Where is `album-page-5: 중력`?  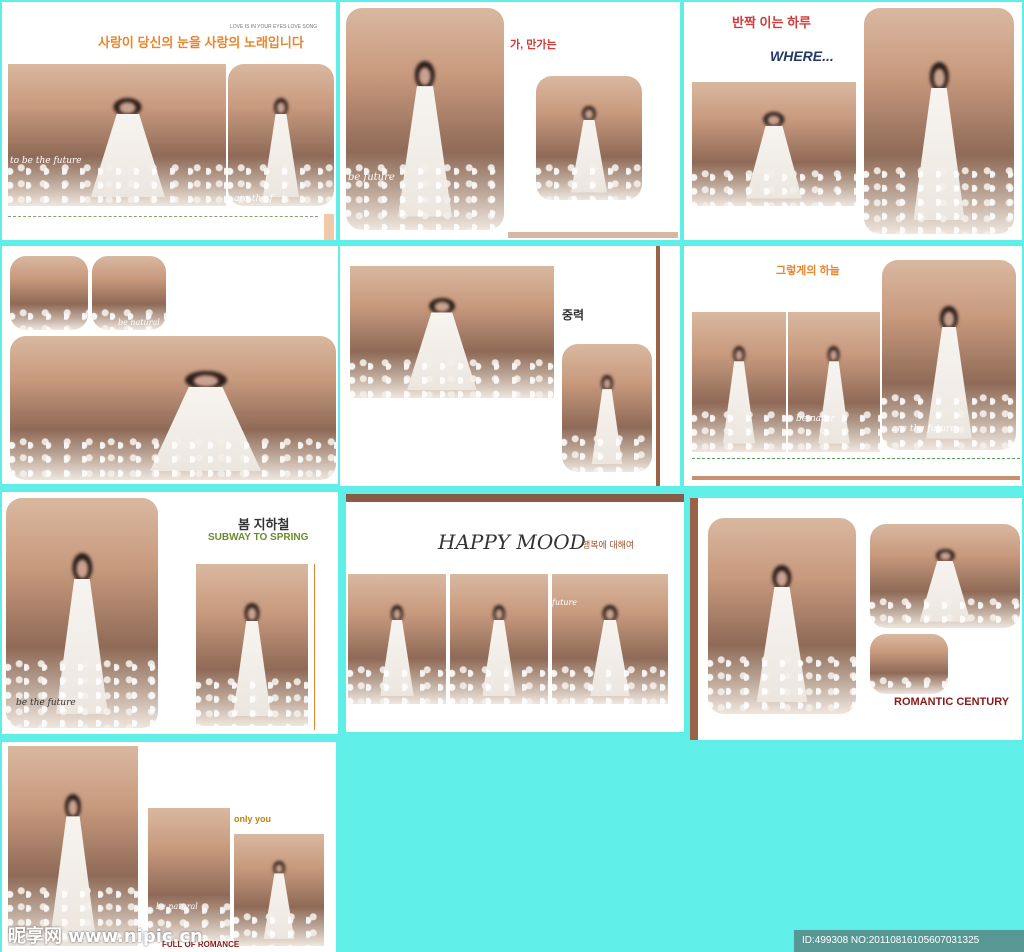 album-page-5: 중력 is located at coordinates (510, 366).